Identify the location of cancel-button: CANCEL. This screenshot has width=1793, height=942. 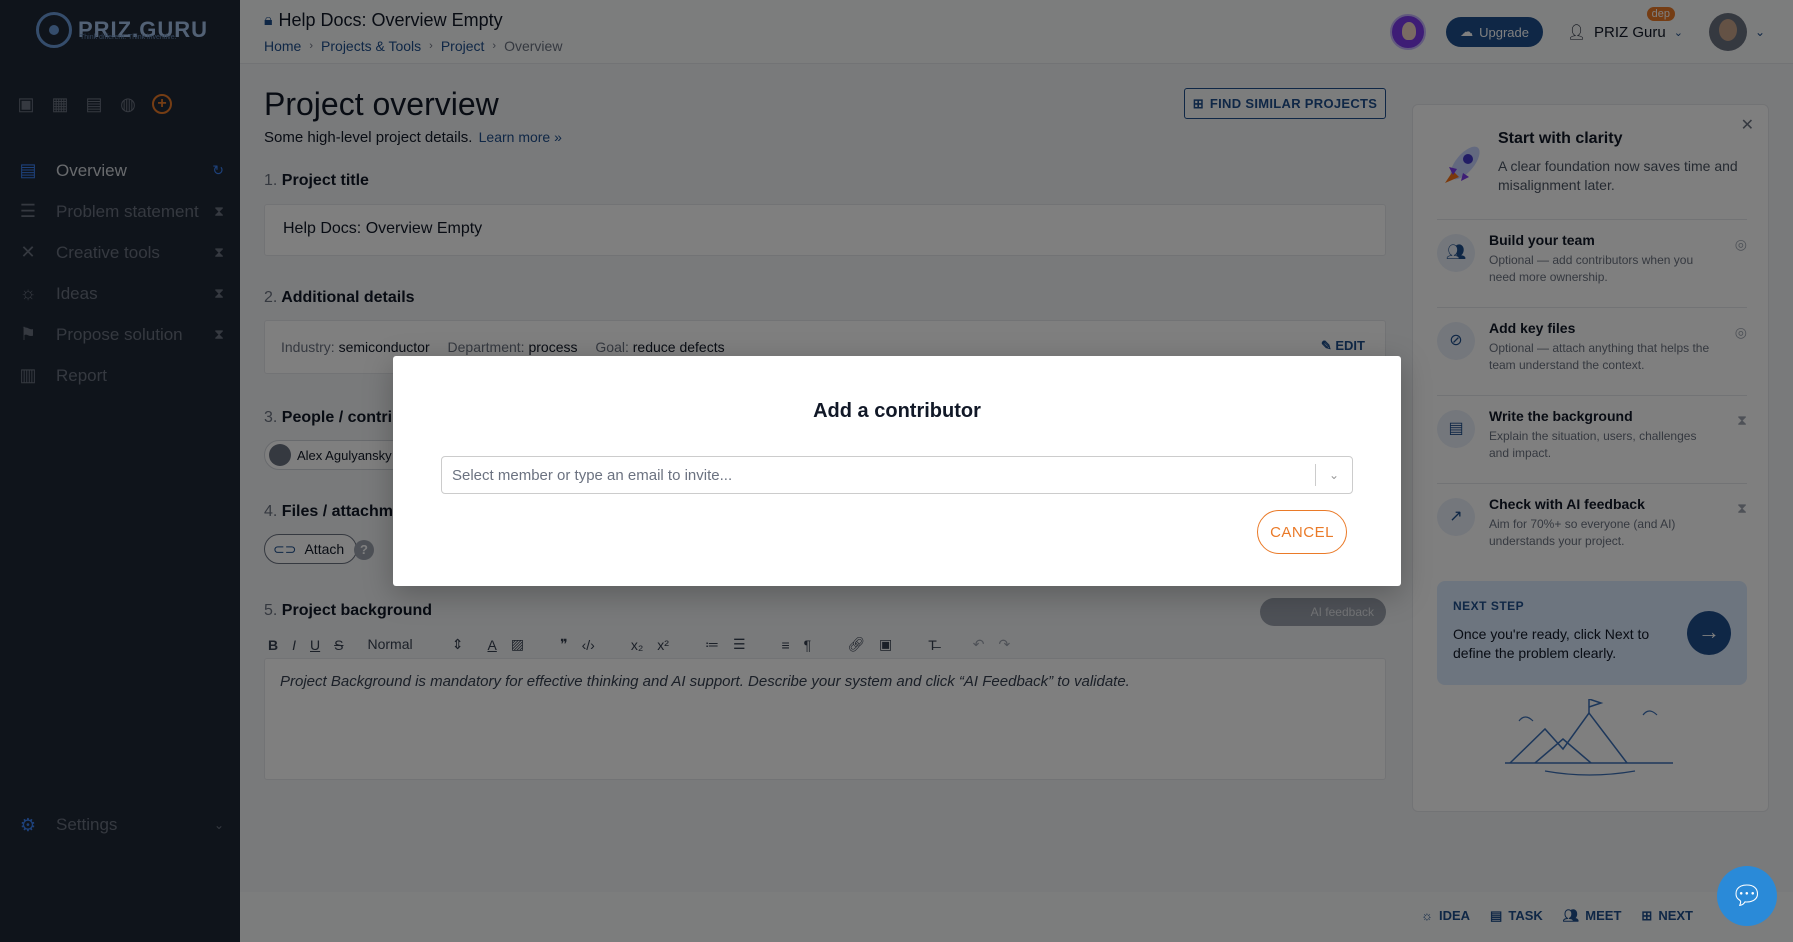
(1302, 532).